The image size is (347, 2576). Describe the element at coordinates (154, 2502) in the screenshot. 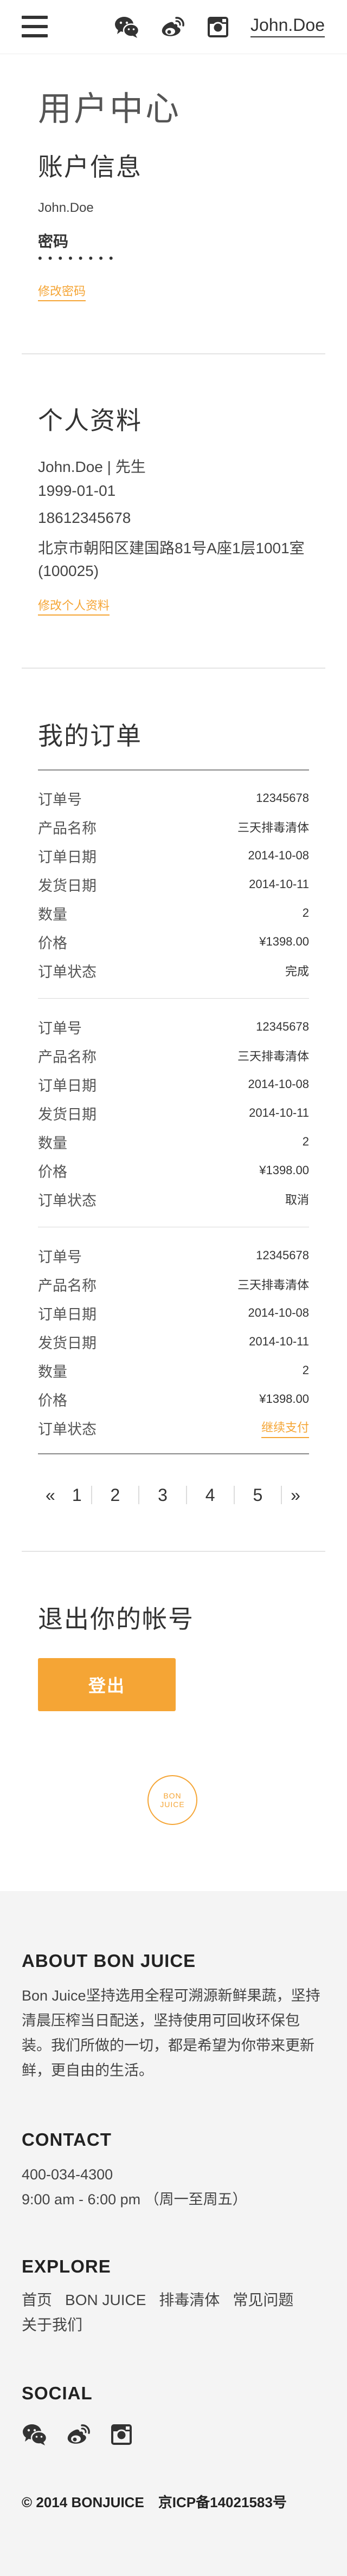

I see `footer-copyright: © 2014 BONJUICE 京ICP备14021583号` at that location.